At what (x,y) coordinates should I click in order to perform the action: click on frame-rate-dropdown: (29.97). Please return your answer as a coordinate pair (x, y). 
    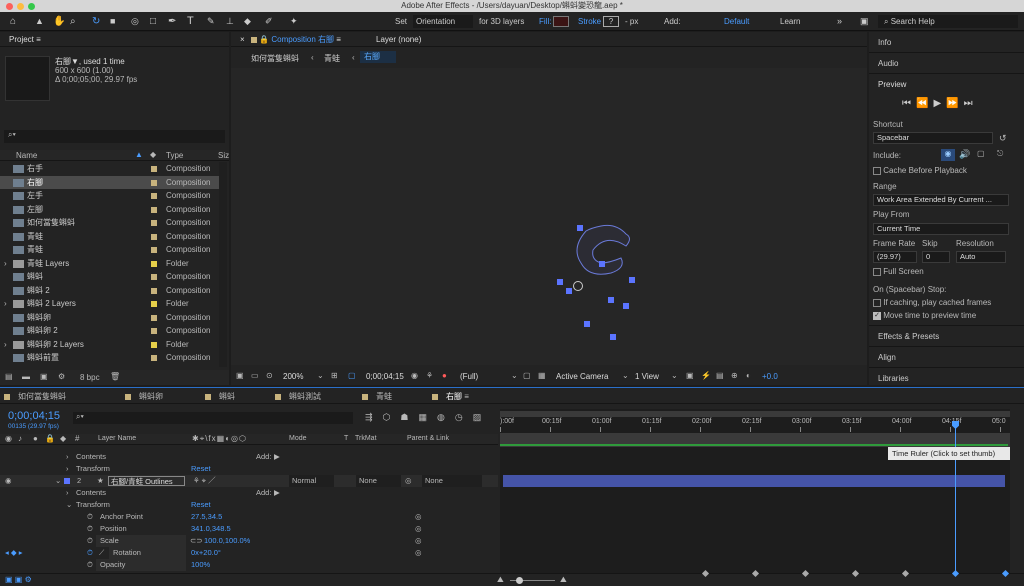
    Looking at the image, I should click on (895, 257).